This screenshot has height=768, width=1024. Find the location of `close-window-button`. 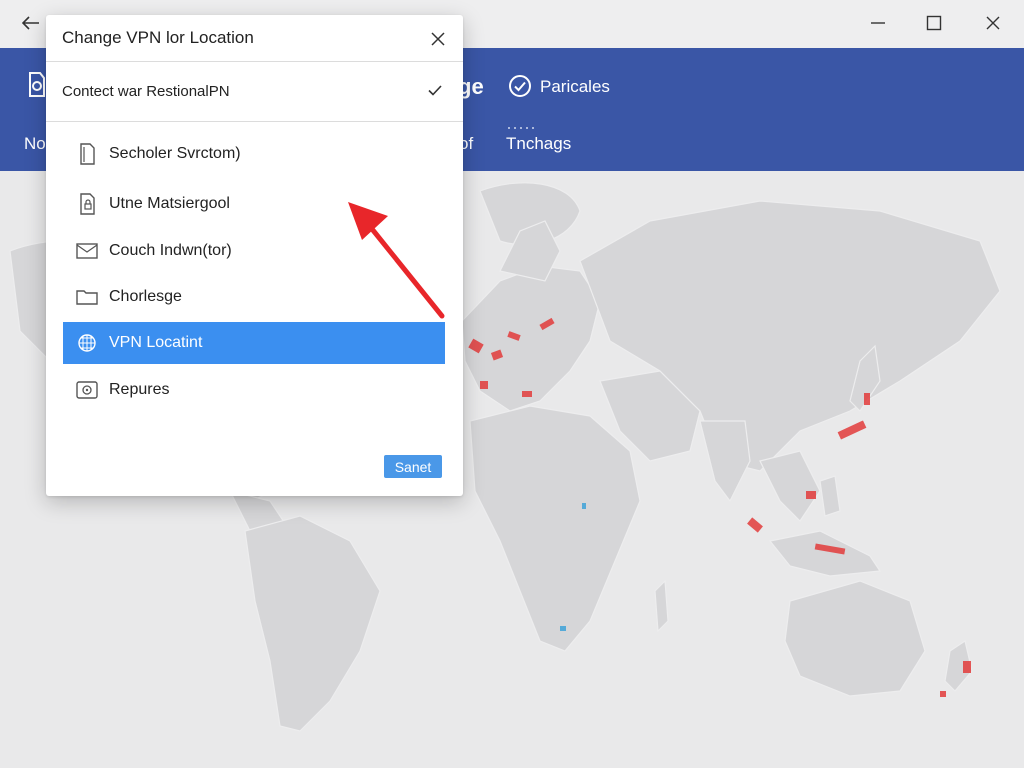

close-window-button is located at coordinates (993, 23).